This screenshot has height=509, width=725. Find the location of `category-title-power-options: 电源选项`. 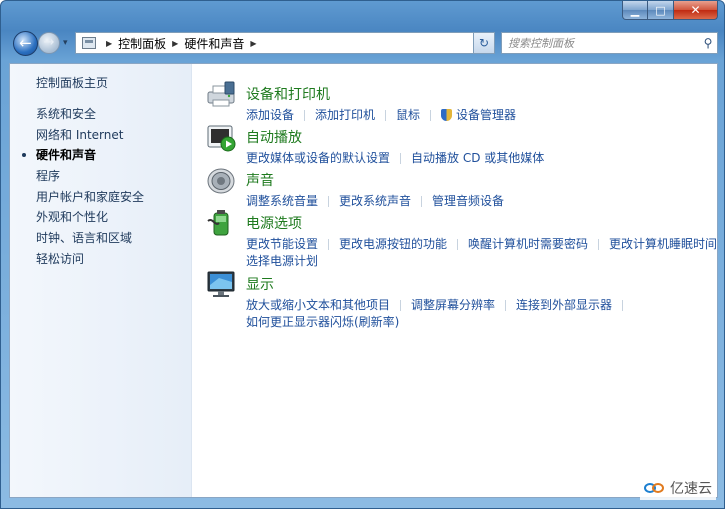

category-title-power-options: 电源选项 is located at coordinates (274, 223).